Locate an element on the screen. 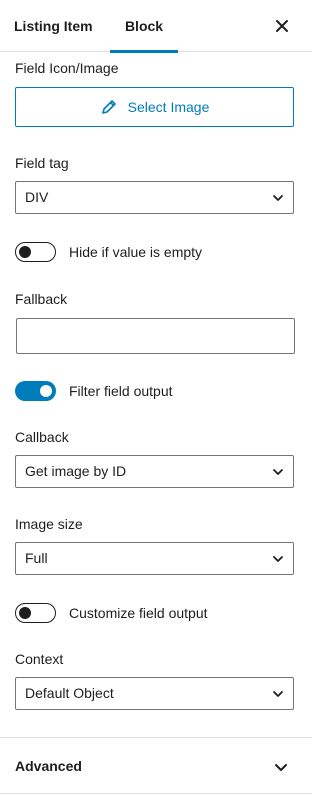  tab-listing-item: Listing Item is located at coordinates (53, 26).